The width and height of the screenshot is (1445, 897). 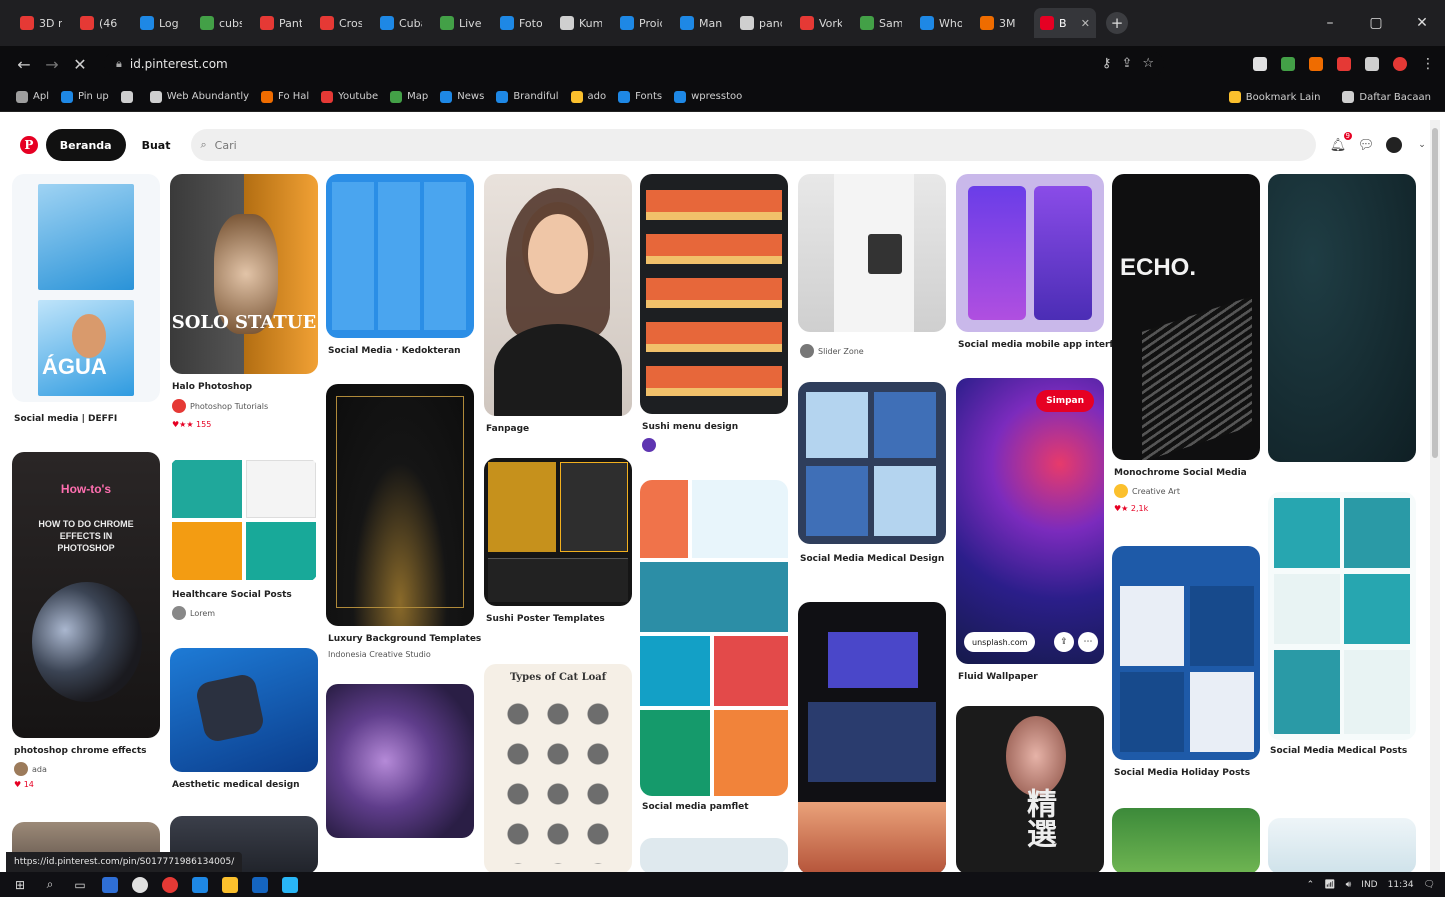 What do you see at coordinates (199, 96) in the screenshot?
I see `bookmark-item: Web Abundantly` at bounding box center [199, 96].